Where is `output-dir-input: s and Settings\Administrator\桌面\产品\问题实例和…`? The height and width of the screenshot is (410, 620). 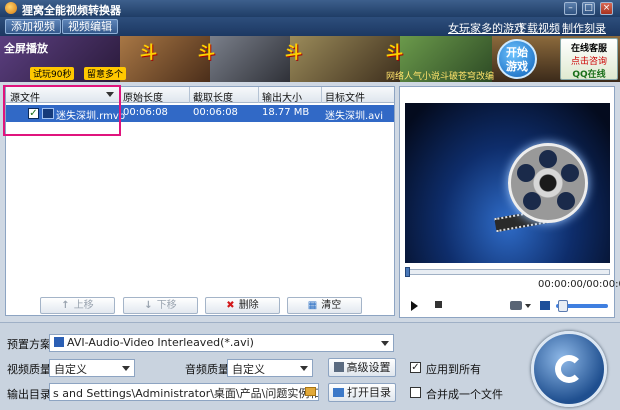
output-dir-input: s and Settings\Administrator\桌面\产品\问题实例和… is located at coordinates (184, 392).